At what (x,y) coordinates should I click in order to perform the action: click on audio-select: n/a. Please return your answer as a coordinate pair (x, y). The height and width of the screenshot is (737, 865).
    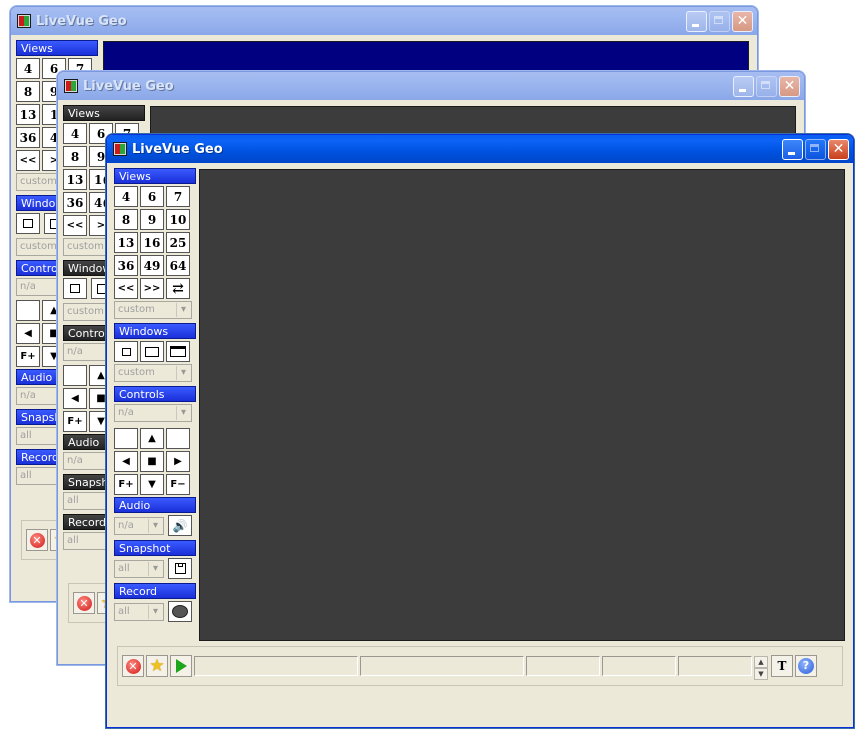
    Looking at the image, I should click on (139, 525).